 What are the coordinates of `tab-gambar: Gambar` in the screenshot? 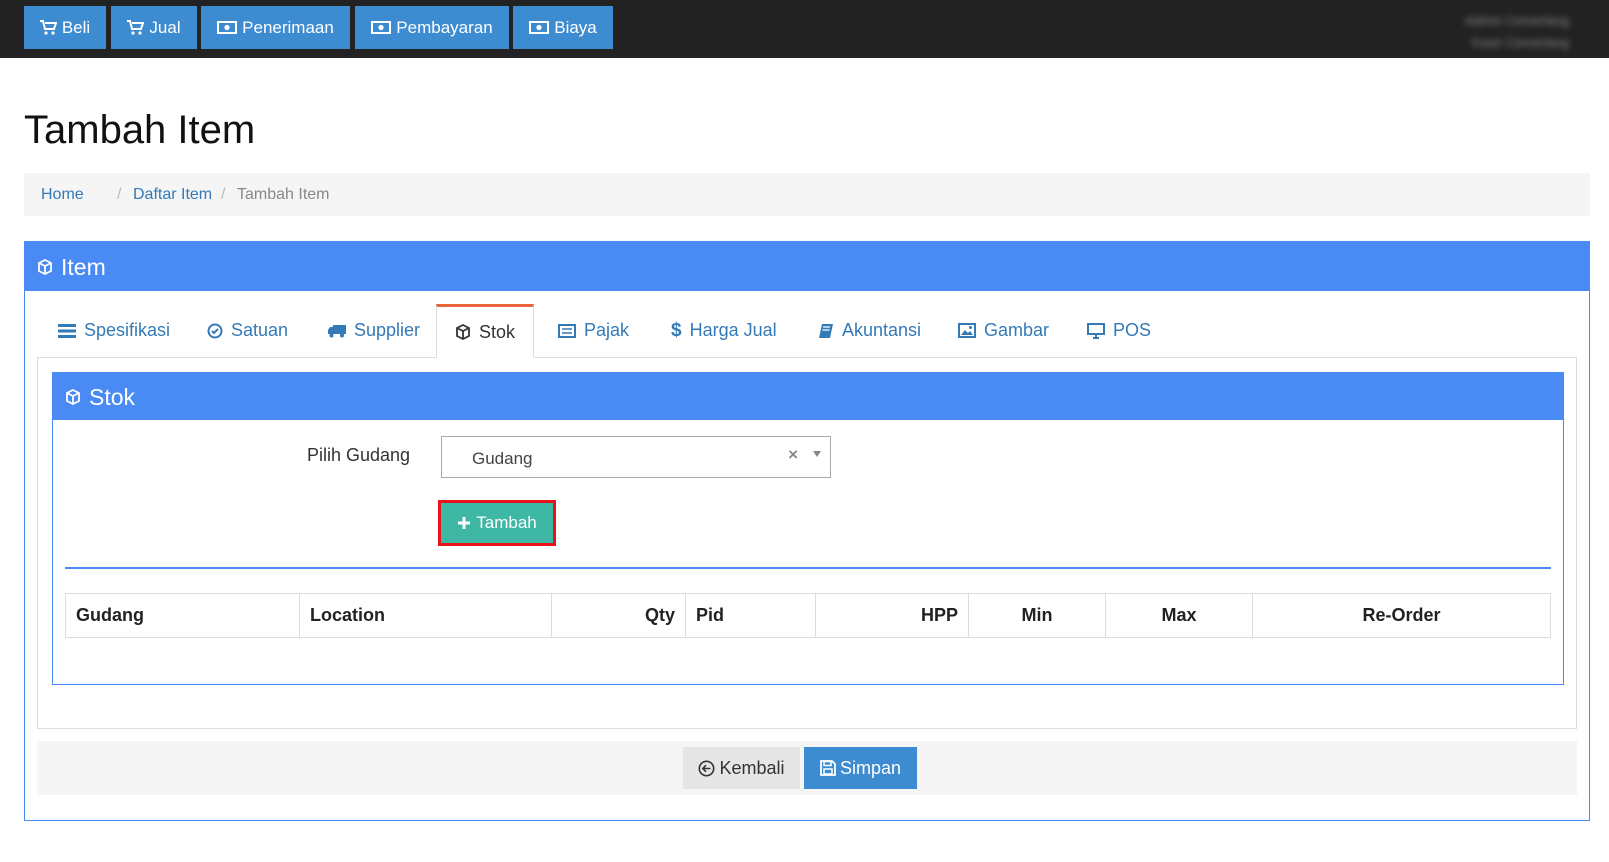 It's located at (1003, 330).